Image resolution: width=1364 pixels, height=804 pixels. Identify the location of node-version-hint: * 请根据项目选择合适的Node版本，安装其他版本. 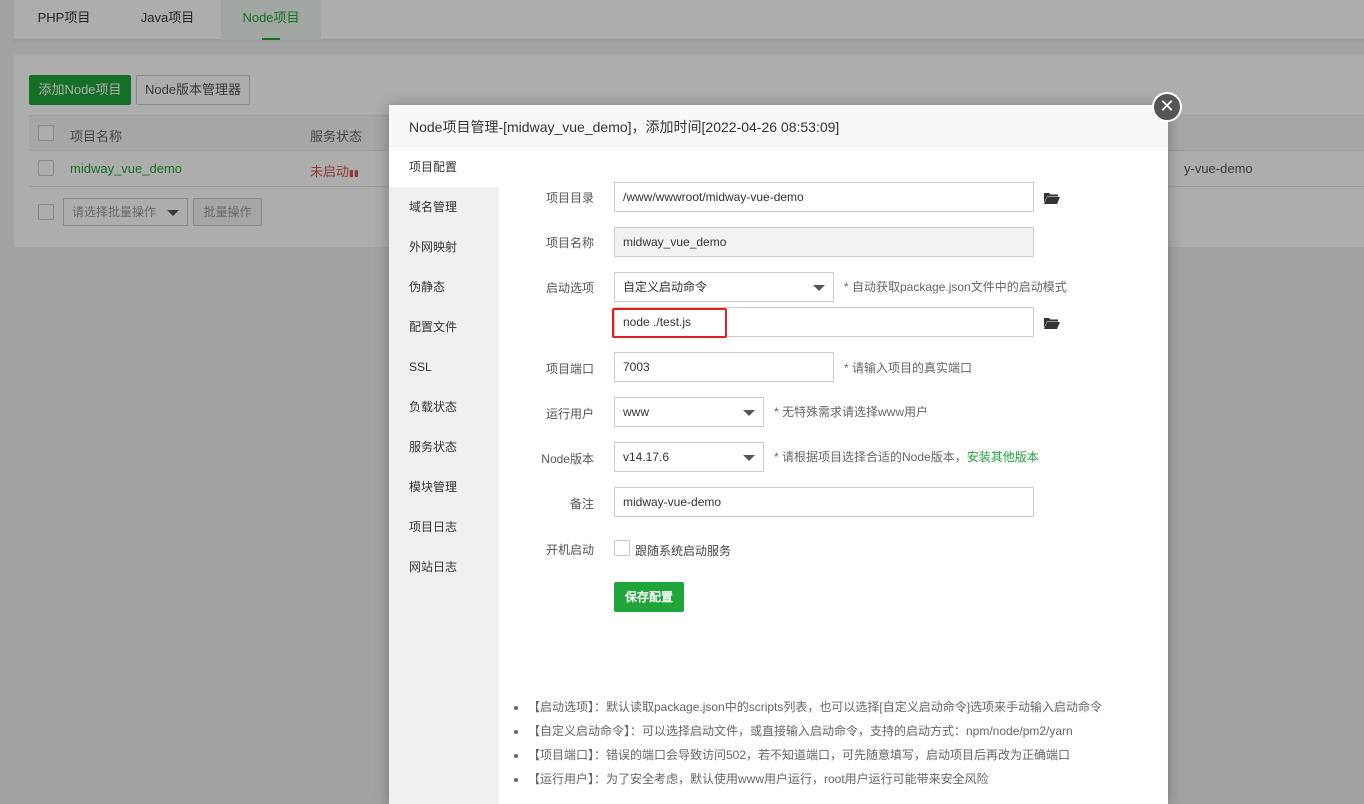
(906, 456).